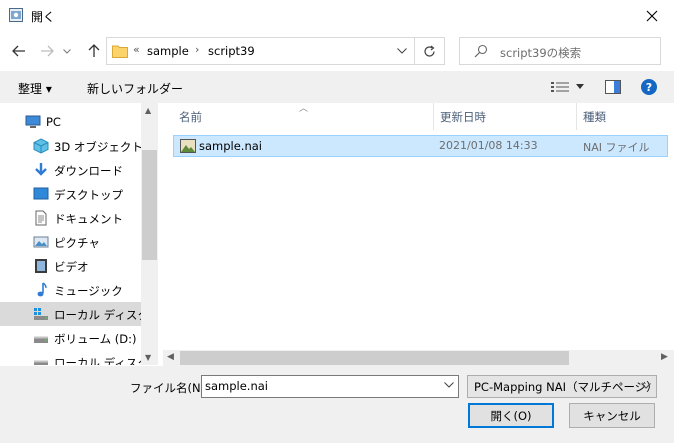 Image resolution: width=674 pixels, height=443 pixels. I want to click on filename-label: ファイル名(N):, so click(169, 388).